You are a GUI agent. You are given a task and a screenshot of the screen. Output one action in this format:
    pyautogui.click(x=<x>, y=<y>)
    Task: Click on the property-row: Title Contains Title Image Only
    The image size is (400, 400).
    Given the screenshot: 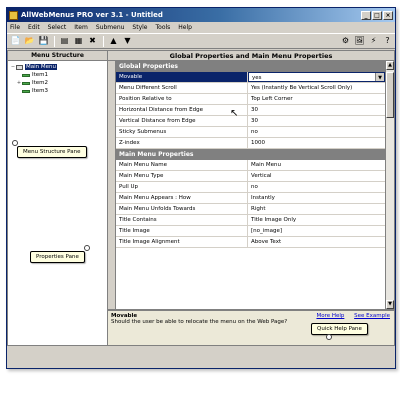 What is the action you would take?
    pyautogui.click(x=250, y=220)
    